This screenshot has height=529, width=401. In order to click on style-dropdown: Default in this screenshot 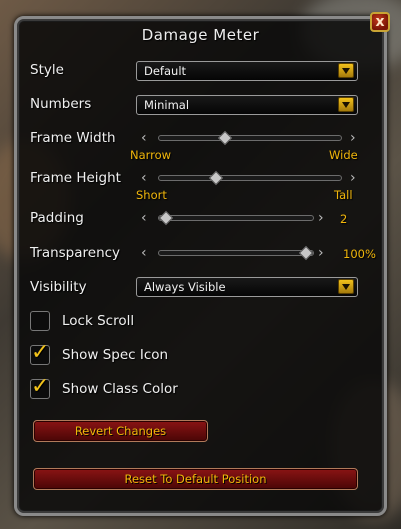, I will do `click(247, 71)`.